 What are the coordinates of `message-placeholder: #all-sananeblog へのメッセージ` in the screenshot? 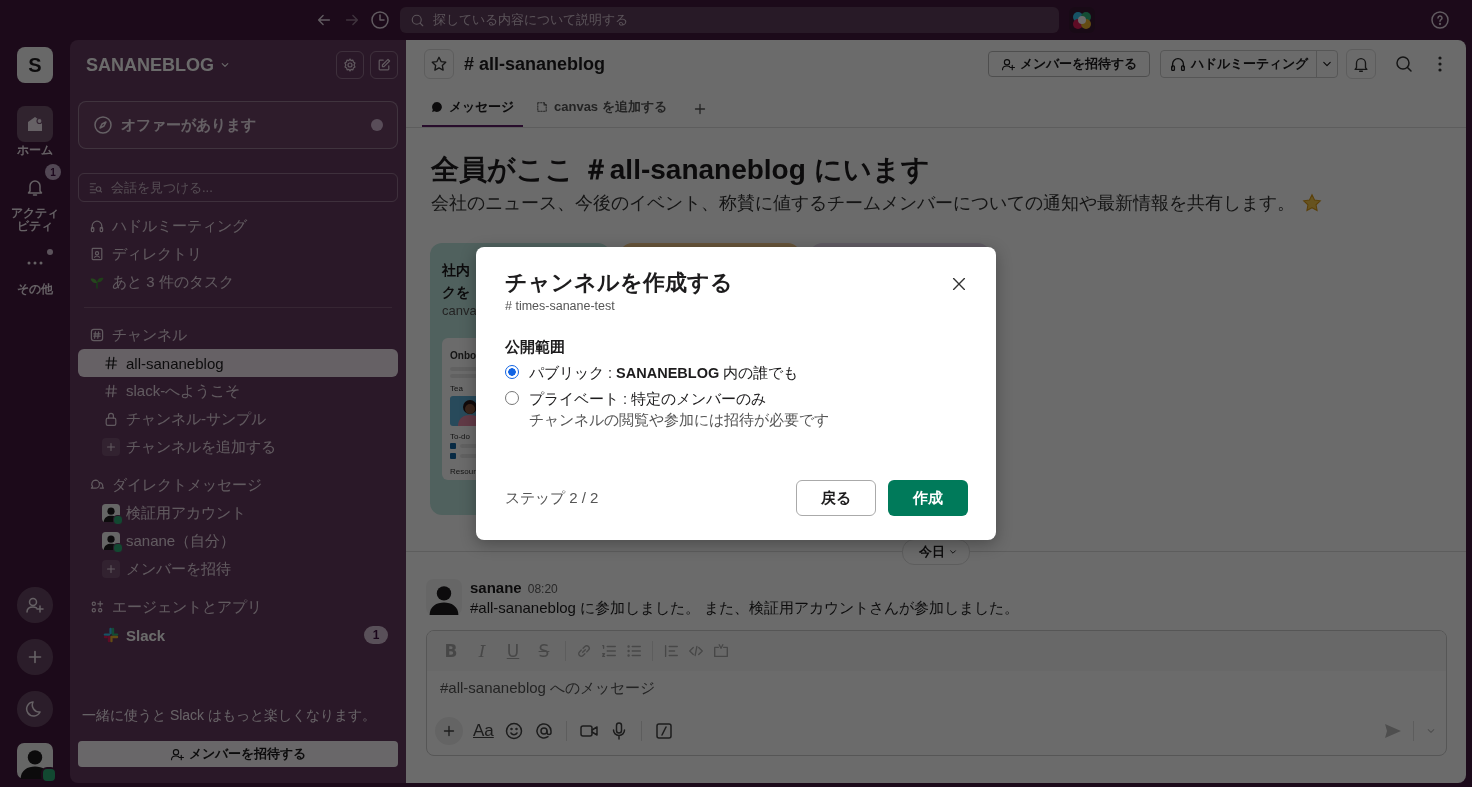 It's located at (548, 688).